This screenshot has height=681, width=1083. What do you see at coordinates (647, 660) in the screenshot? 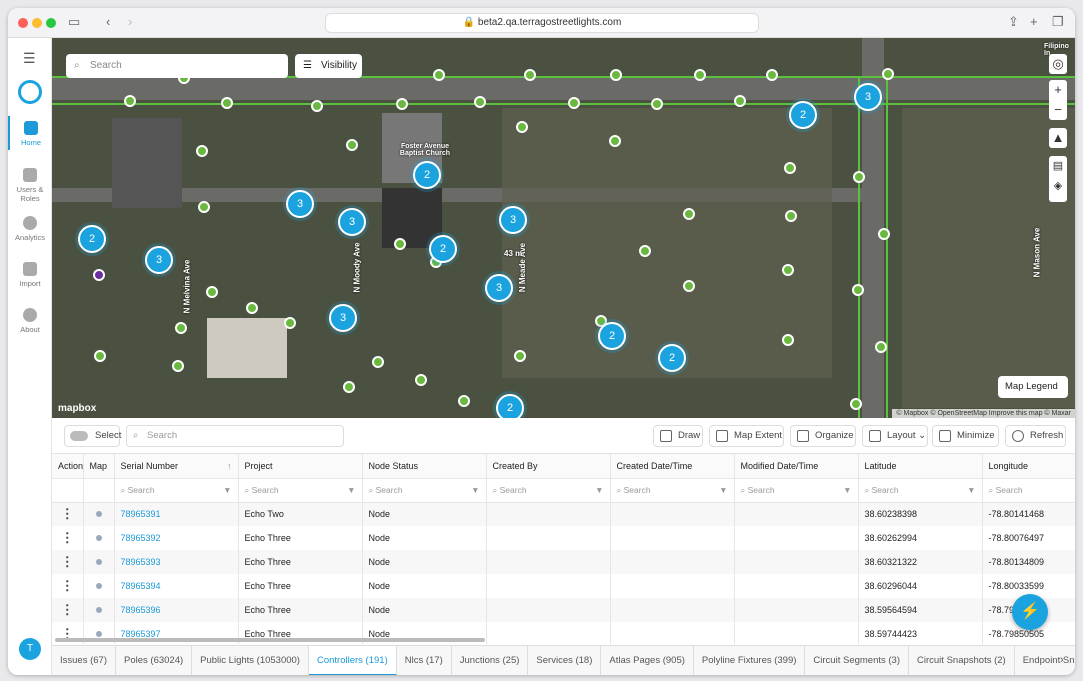
I see `tab-item: Atlas Pages (905)` at bounding box center [647, 660].